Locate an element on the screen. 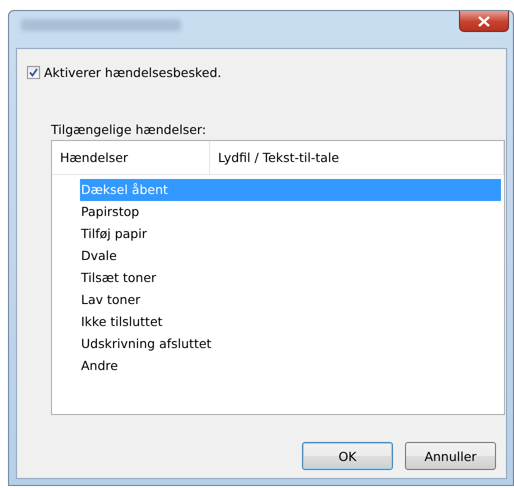  event-item: Dvale is located at coordinates (290, 256).